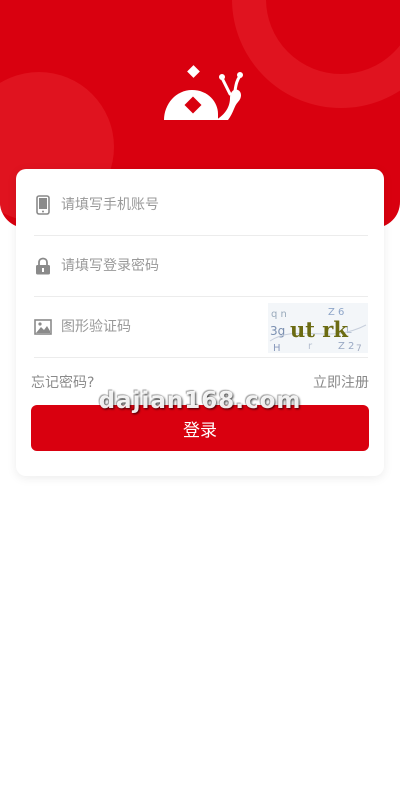 Image resolution: width=400 pixels, height=798 pixels. What do you see at coordinates (277, 331) in the screenshot?
I see `svg-text: 3g` at bounding box center [277, 331].